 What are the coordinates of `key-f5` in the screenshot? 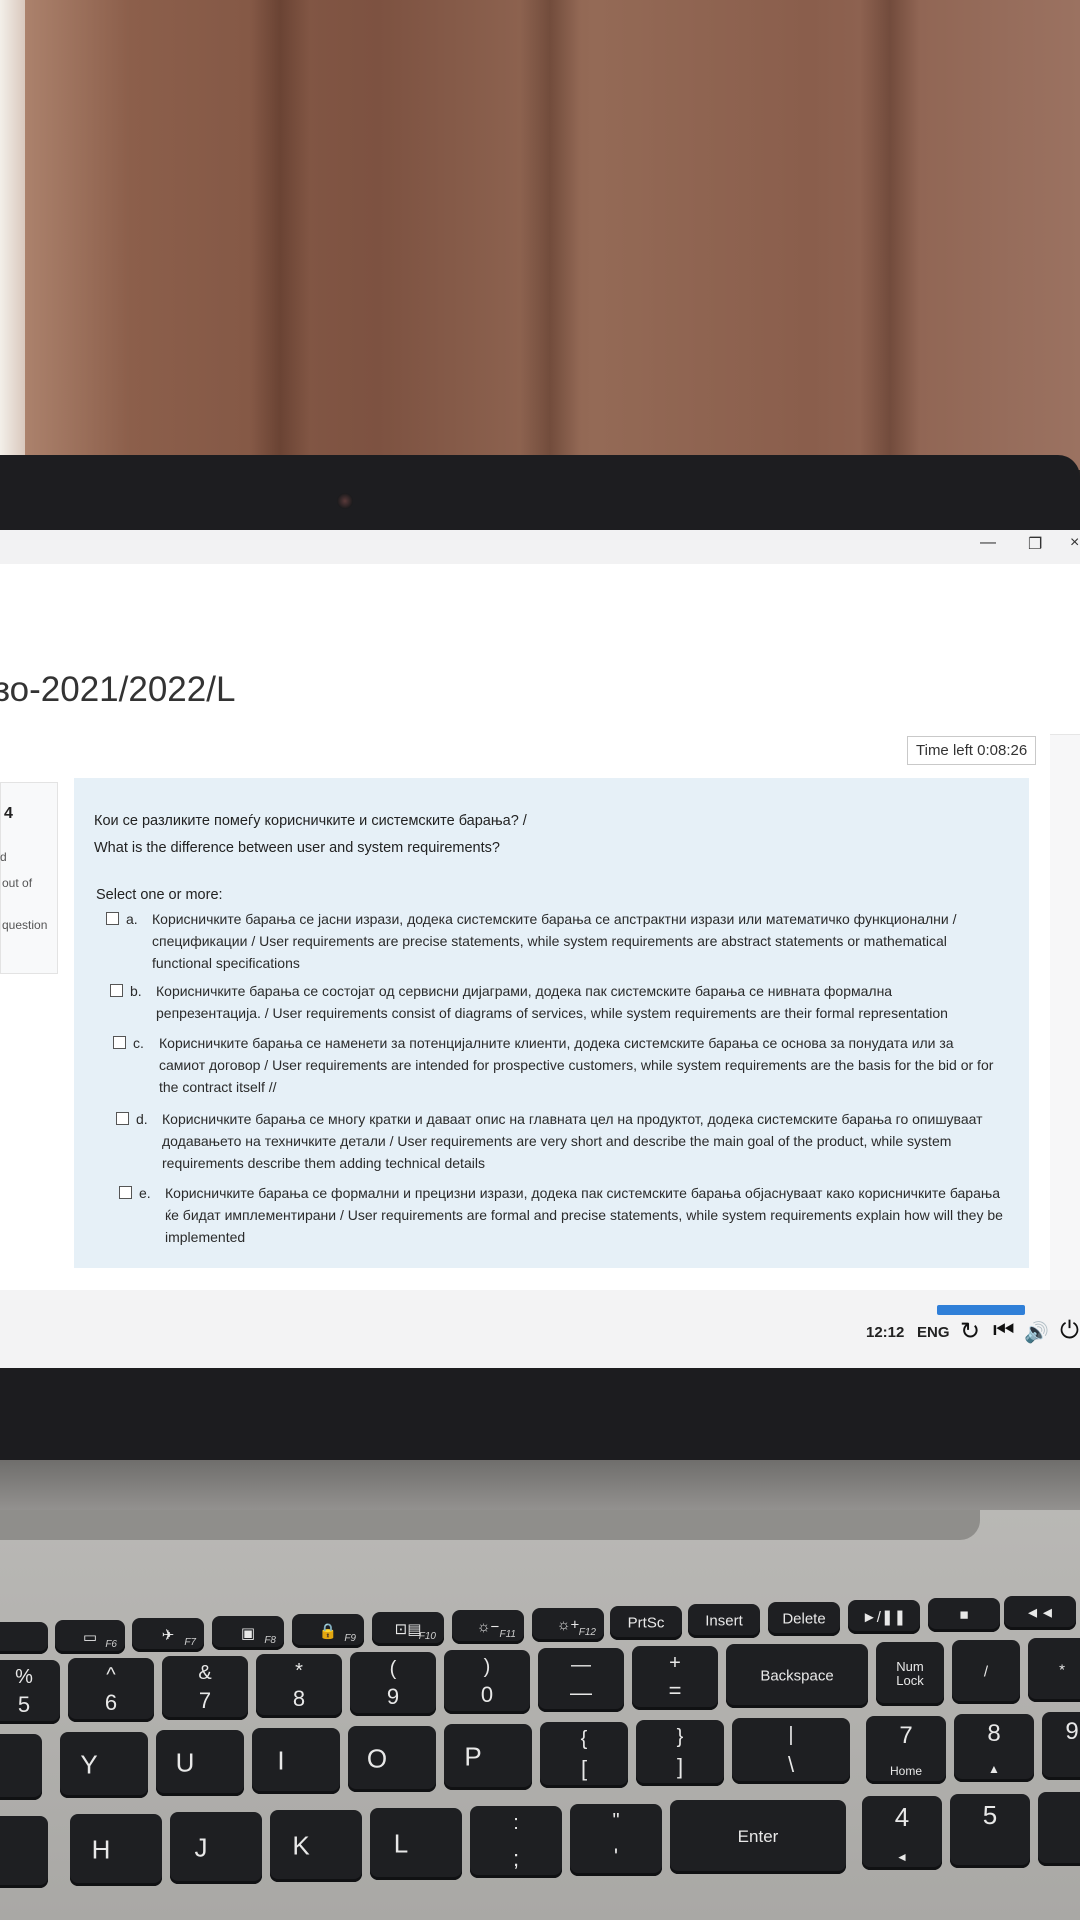 It's located at (24, 1638).